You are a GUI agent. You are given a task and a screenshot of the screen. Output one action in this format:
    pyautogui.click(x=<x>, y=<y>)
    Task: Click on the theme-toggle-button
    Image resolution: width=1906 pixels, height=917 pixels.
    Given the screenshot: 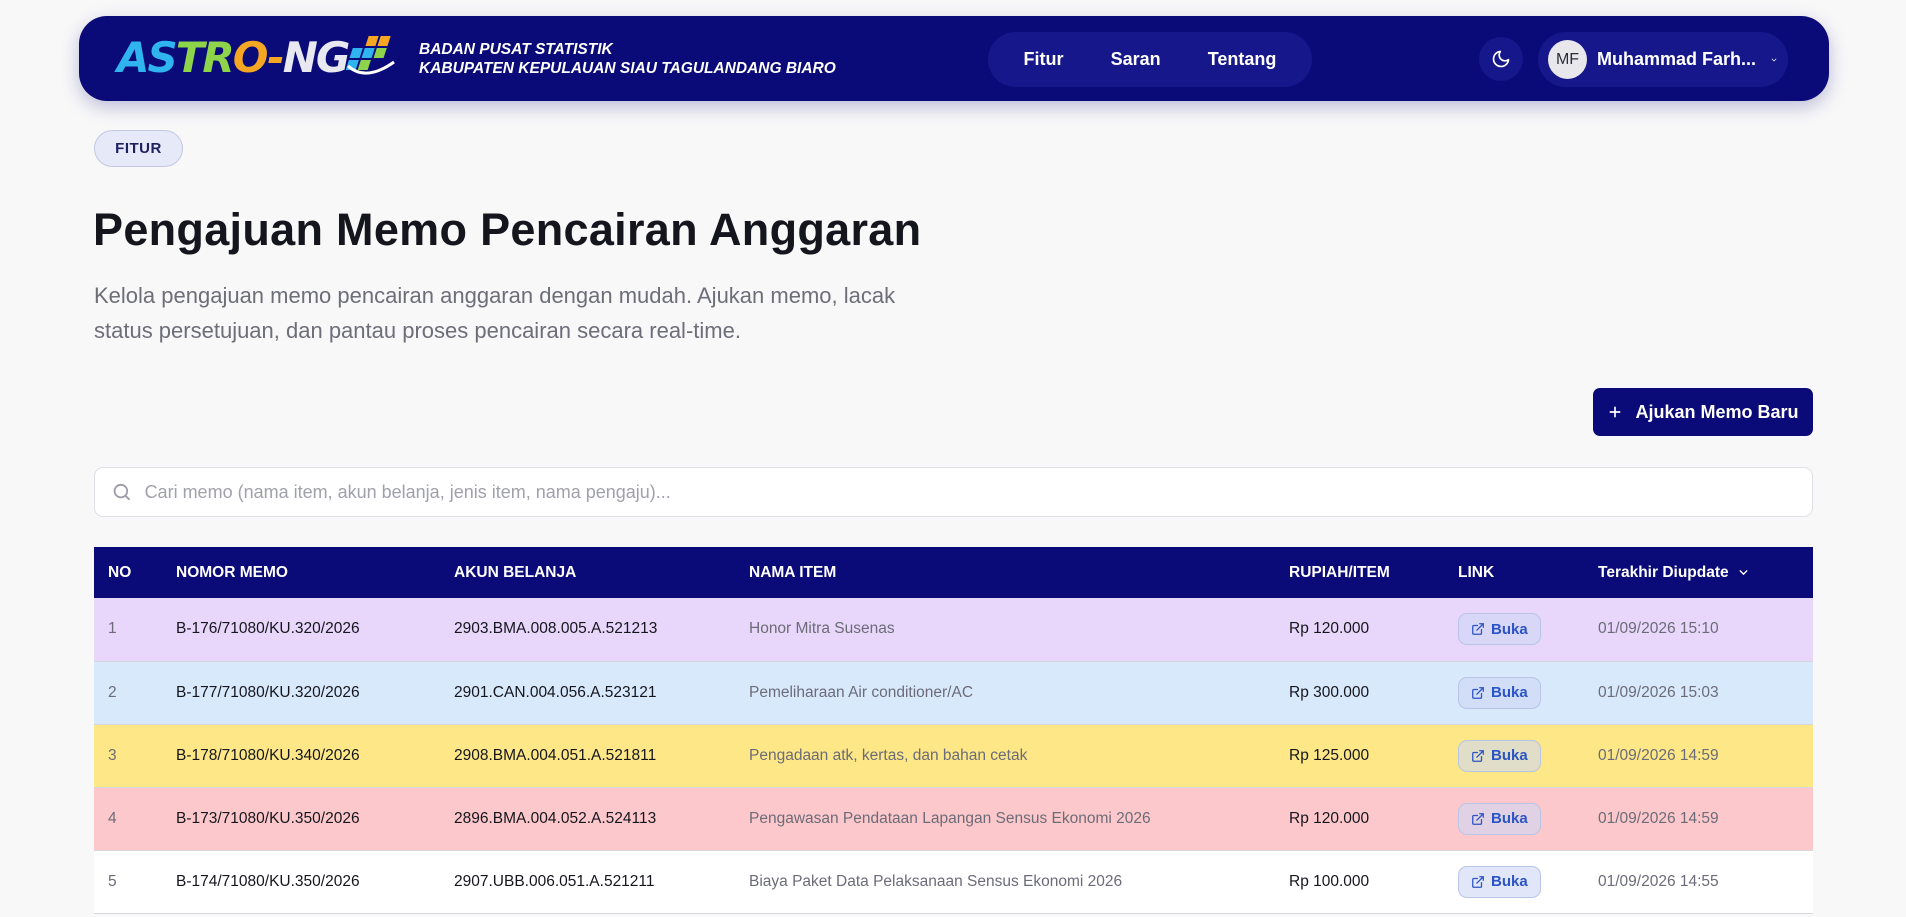 What is the action you would take?
    pyautogui.click(x=1501, y=59)
    